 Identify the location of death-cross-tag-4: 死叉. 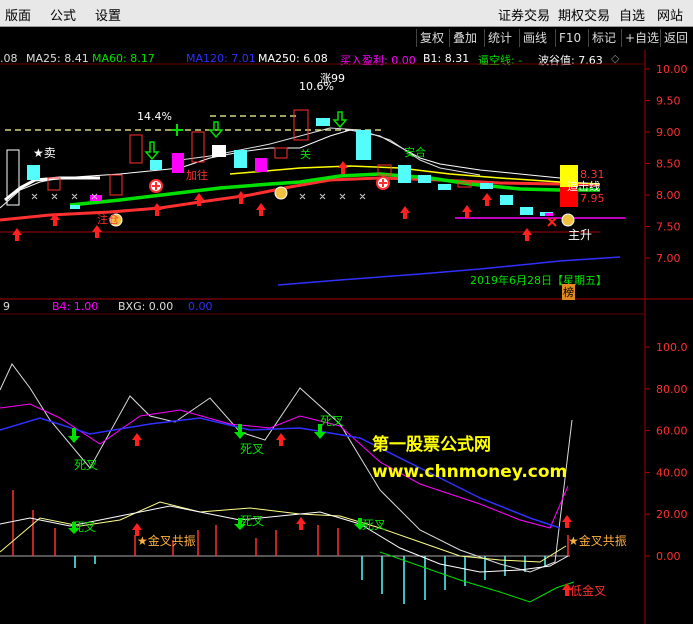
(84, 527).